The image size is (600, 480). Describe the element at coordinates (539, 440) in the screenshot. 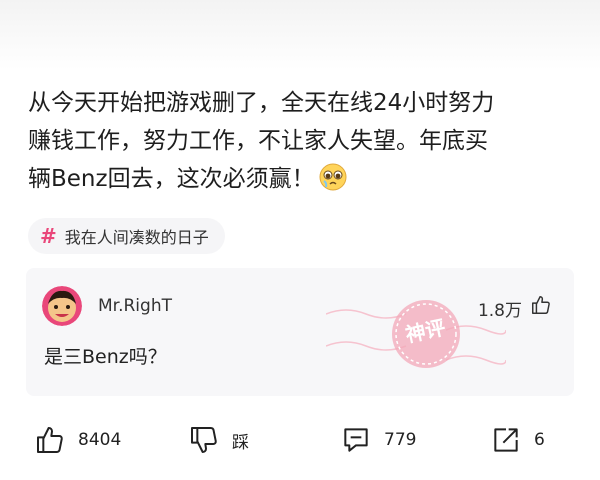

I see `share-count: 6` at that location.